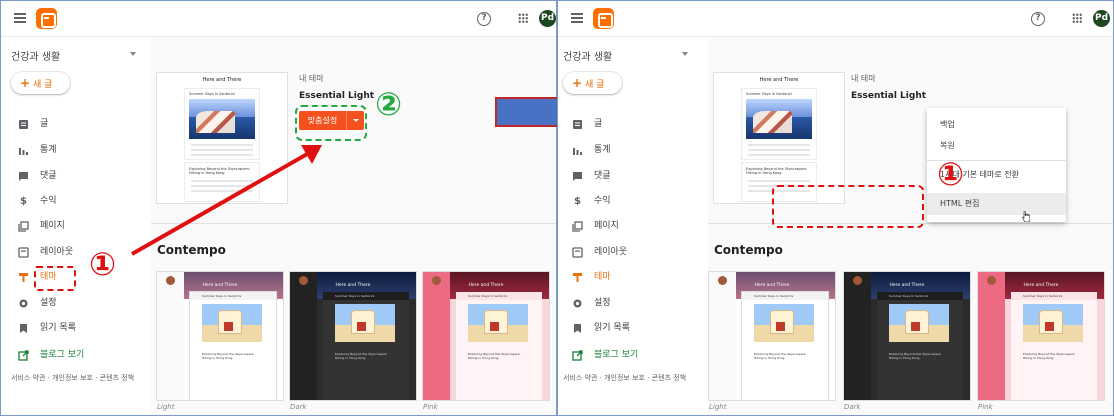  What do you see at coordinates (577, 252) in the screenshot?
I see `layout-icon` at bounding box center [577, 252].